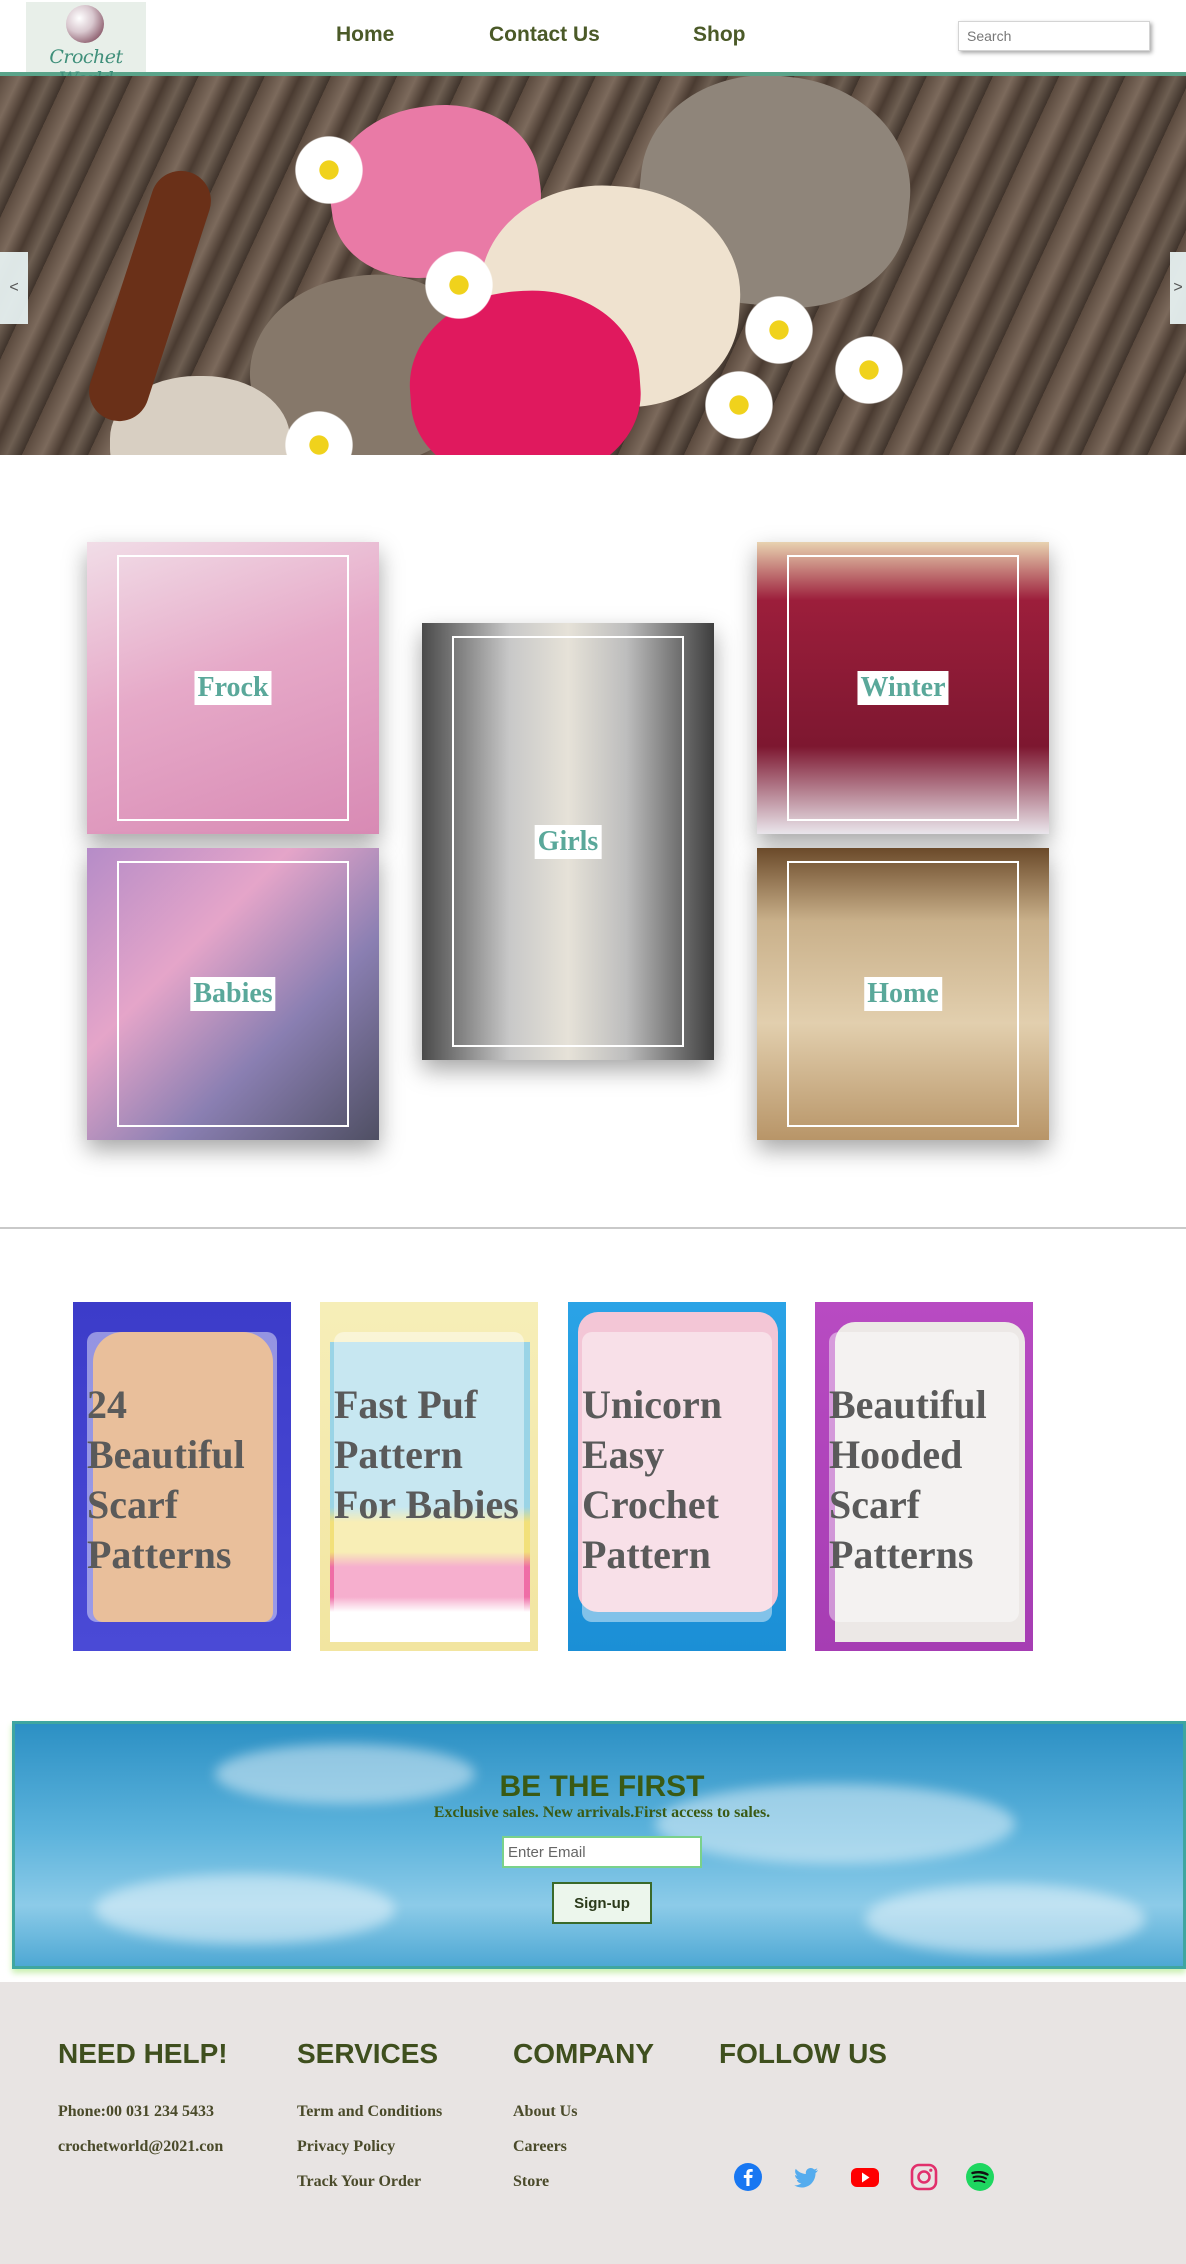 The image size is (1186, 2264). What do you see at coordinates (719, 35) in the screenshot?
I see `nav-shop: Shop` at bounding box center [719, 35].